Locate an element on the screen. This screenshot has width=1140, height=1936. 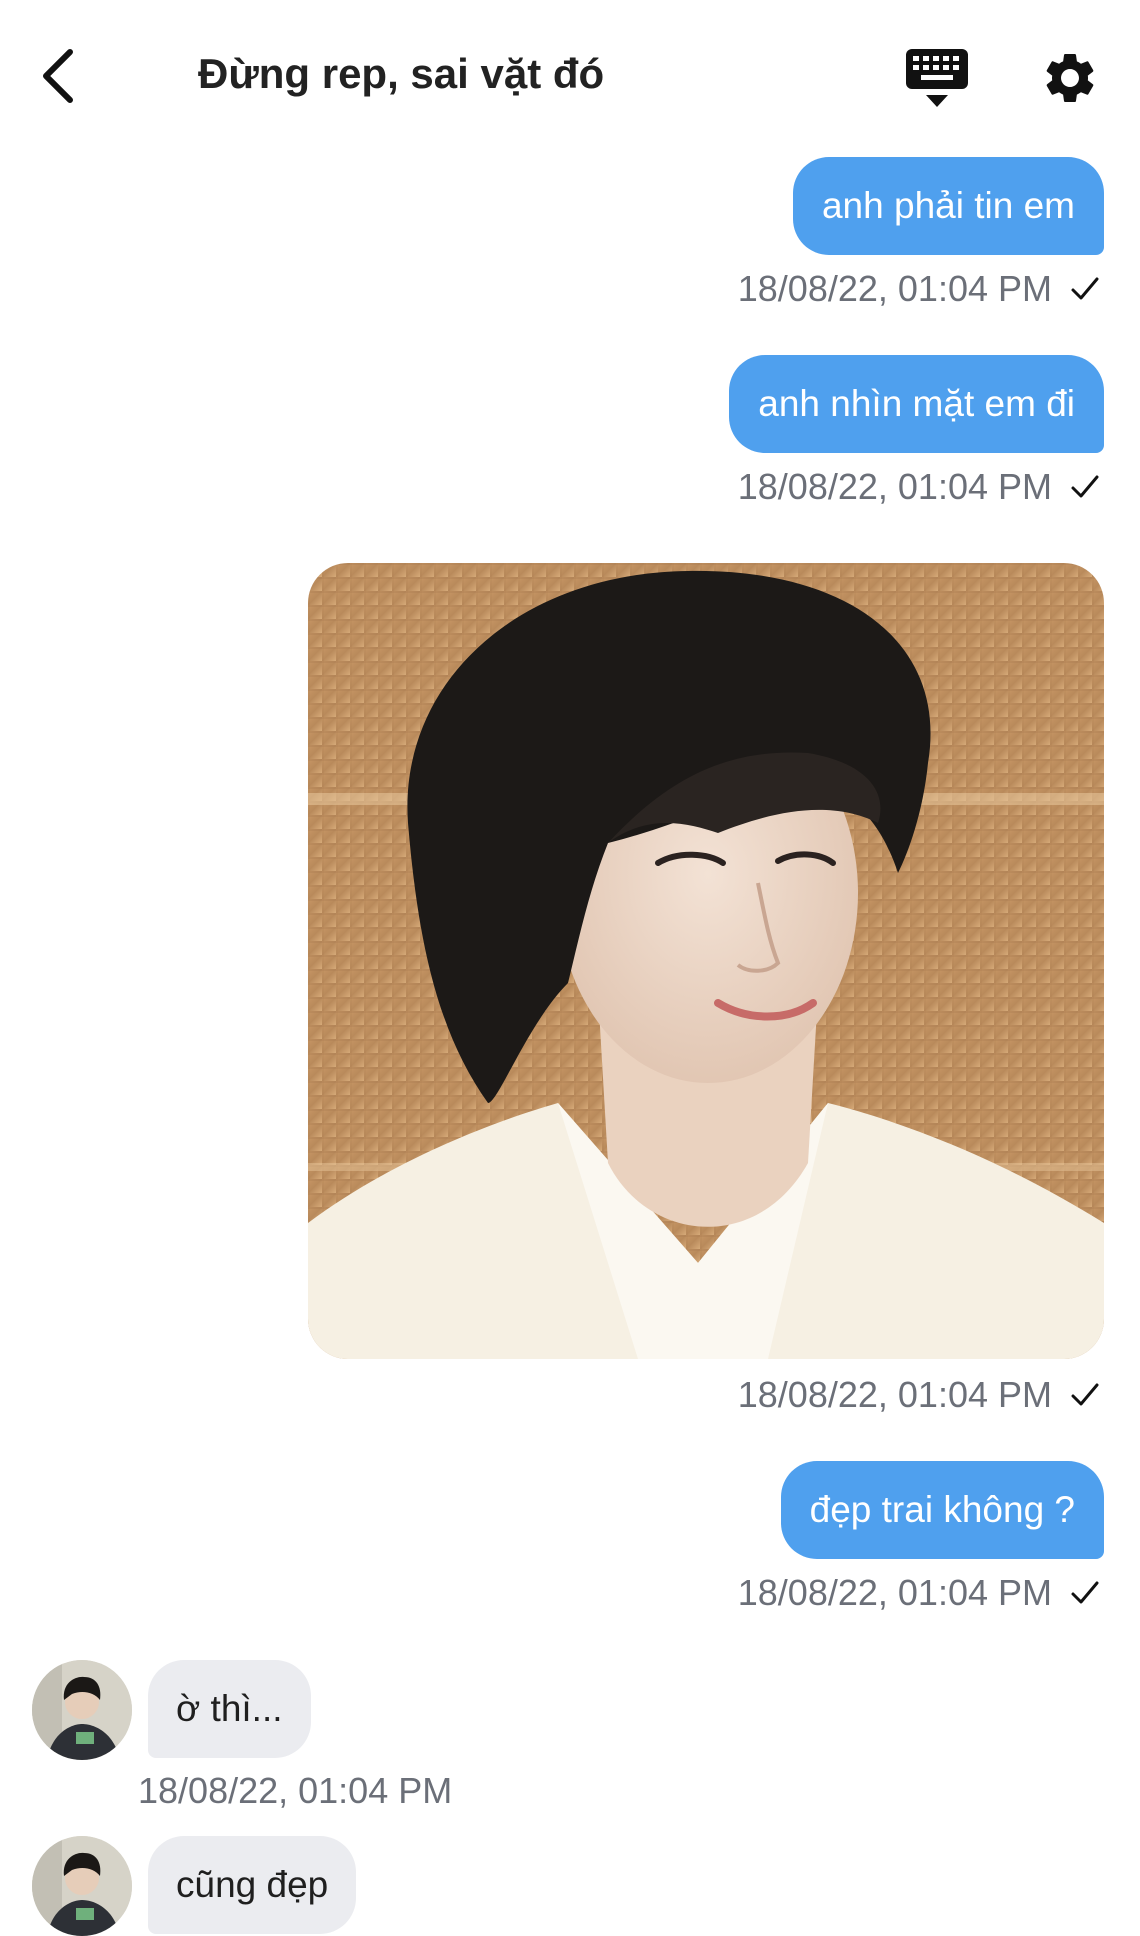
chat-title: Đừng rep, sai vặt đó is located at coordinates (401, 73).